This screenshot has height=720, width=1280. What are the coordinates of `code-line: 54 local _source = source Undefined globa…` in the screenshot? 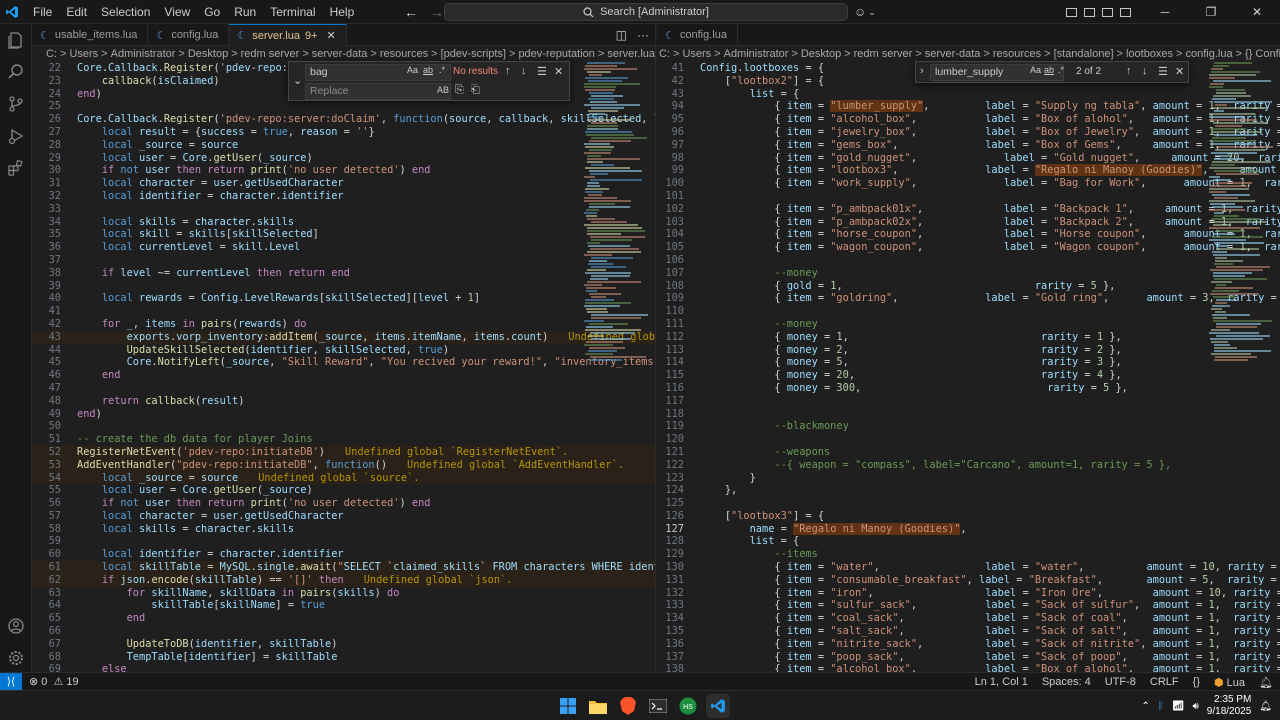 It's located at (343, 478).